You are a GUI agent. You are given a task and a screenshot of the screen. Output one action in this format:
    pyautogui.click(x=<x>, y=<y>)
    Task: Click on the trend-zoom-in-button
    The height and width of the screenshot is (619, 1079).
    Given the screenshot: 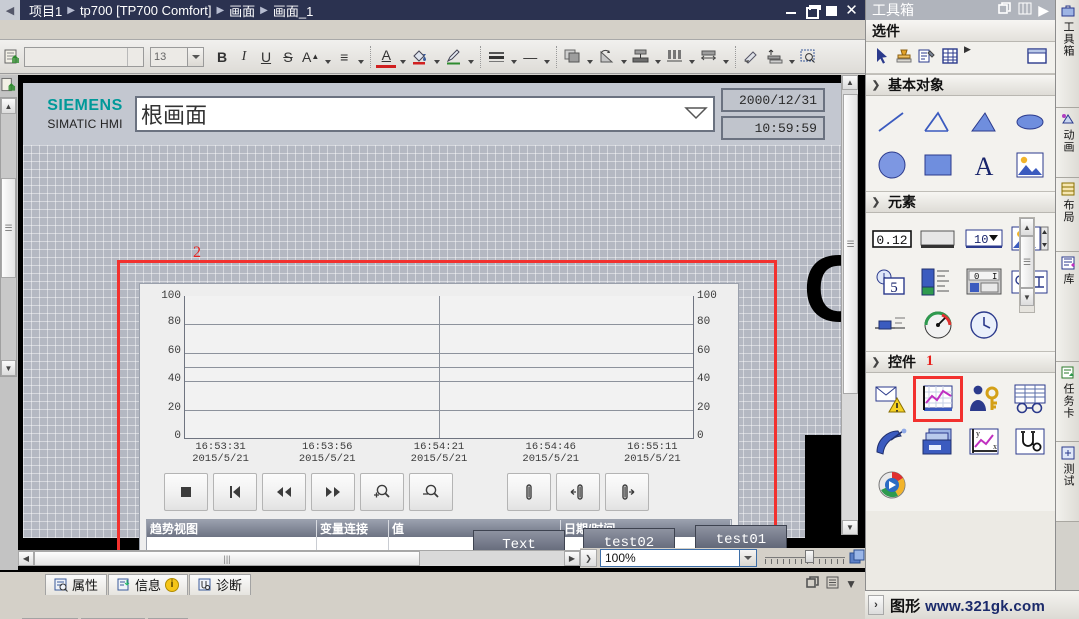 What is the action you would take?
    pyautogui.click(x=382, y=492)
    